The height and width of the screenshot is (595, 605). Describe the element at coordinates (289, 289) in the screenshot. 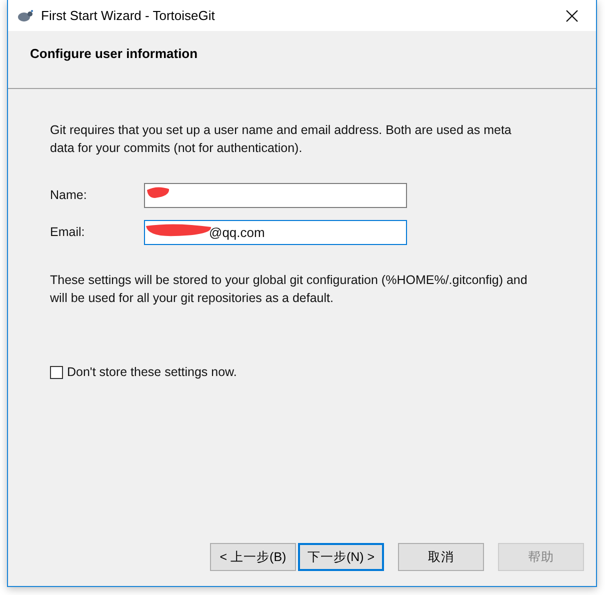

I see `storage-note: These settings will be stored to your global git configuration (%HOME%/.gitconfig) and will be used for all your git repositories as a default.` at that location.